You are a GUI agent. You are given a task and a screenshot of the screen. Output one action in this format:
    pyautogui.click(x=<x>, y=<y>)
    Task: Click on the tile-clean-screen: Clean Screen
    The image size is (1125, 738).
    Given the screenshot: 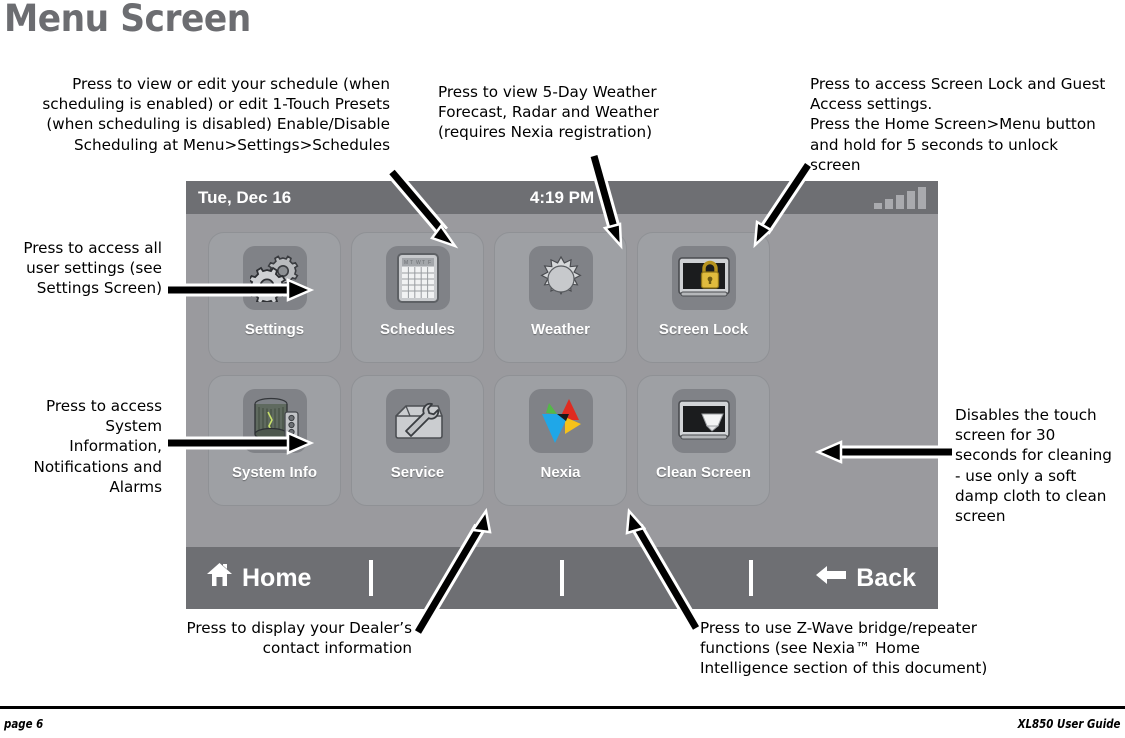 What is the action you would take?
    pyautogui.click(x=703, y=440)
    